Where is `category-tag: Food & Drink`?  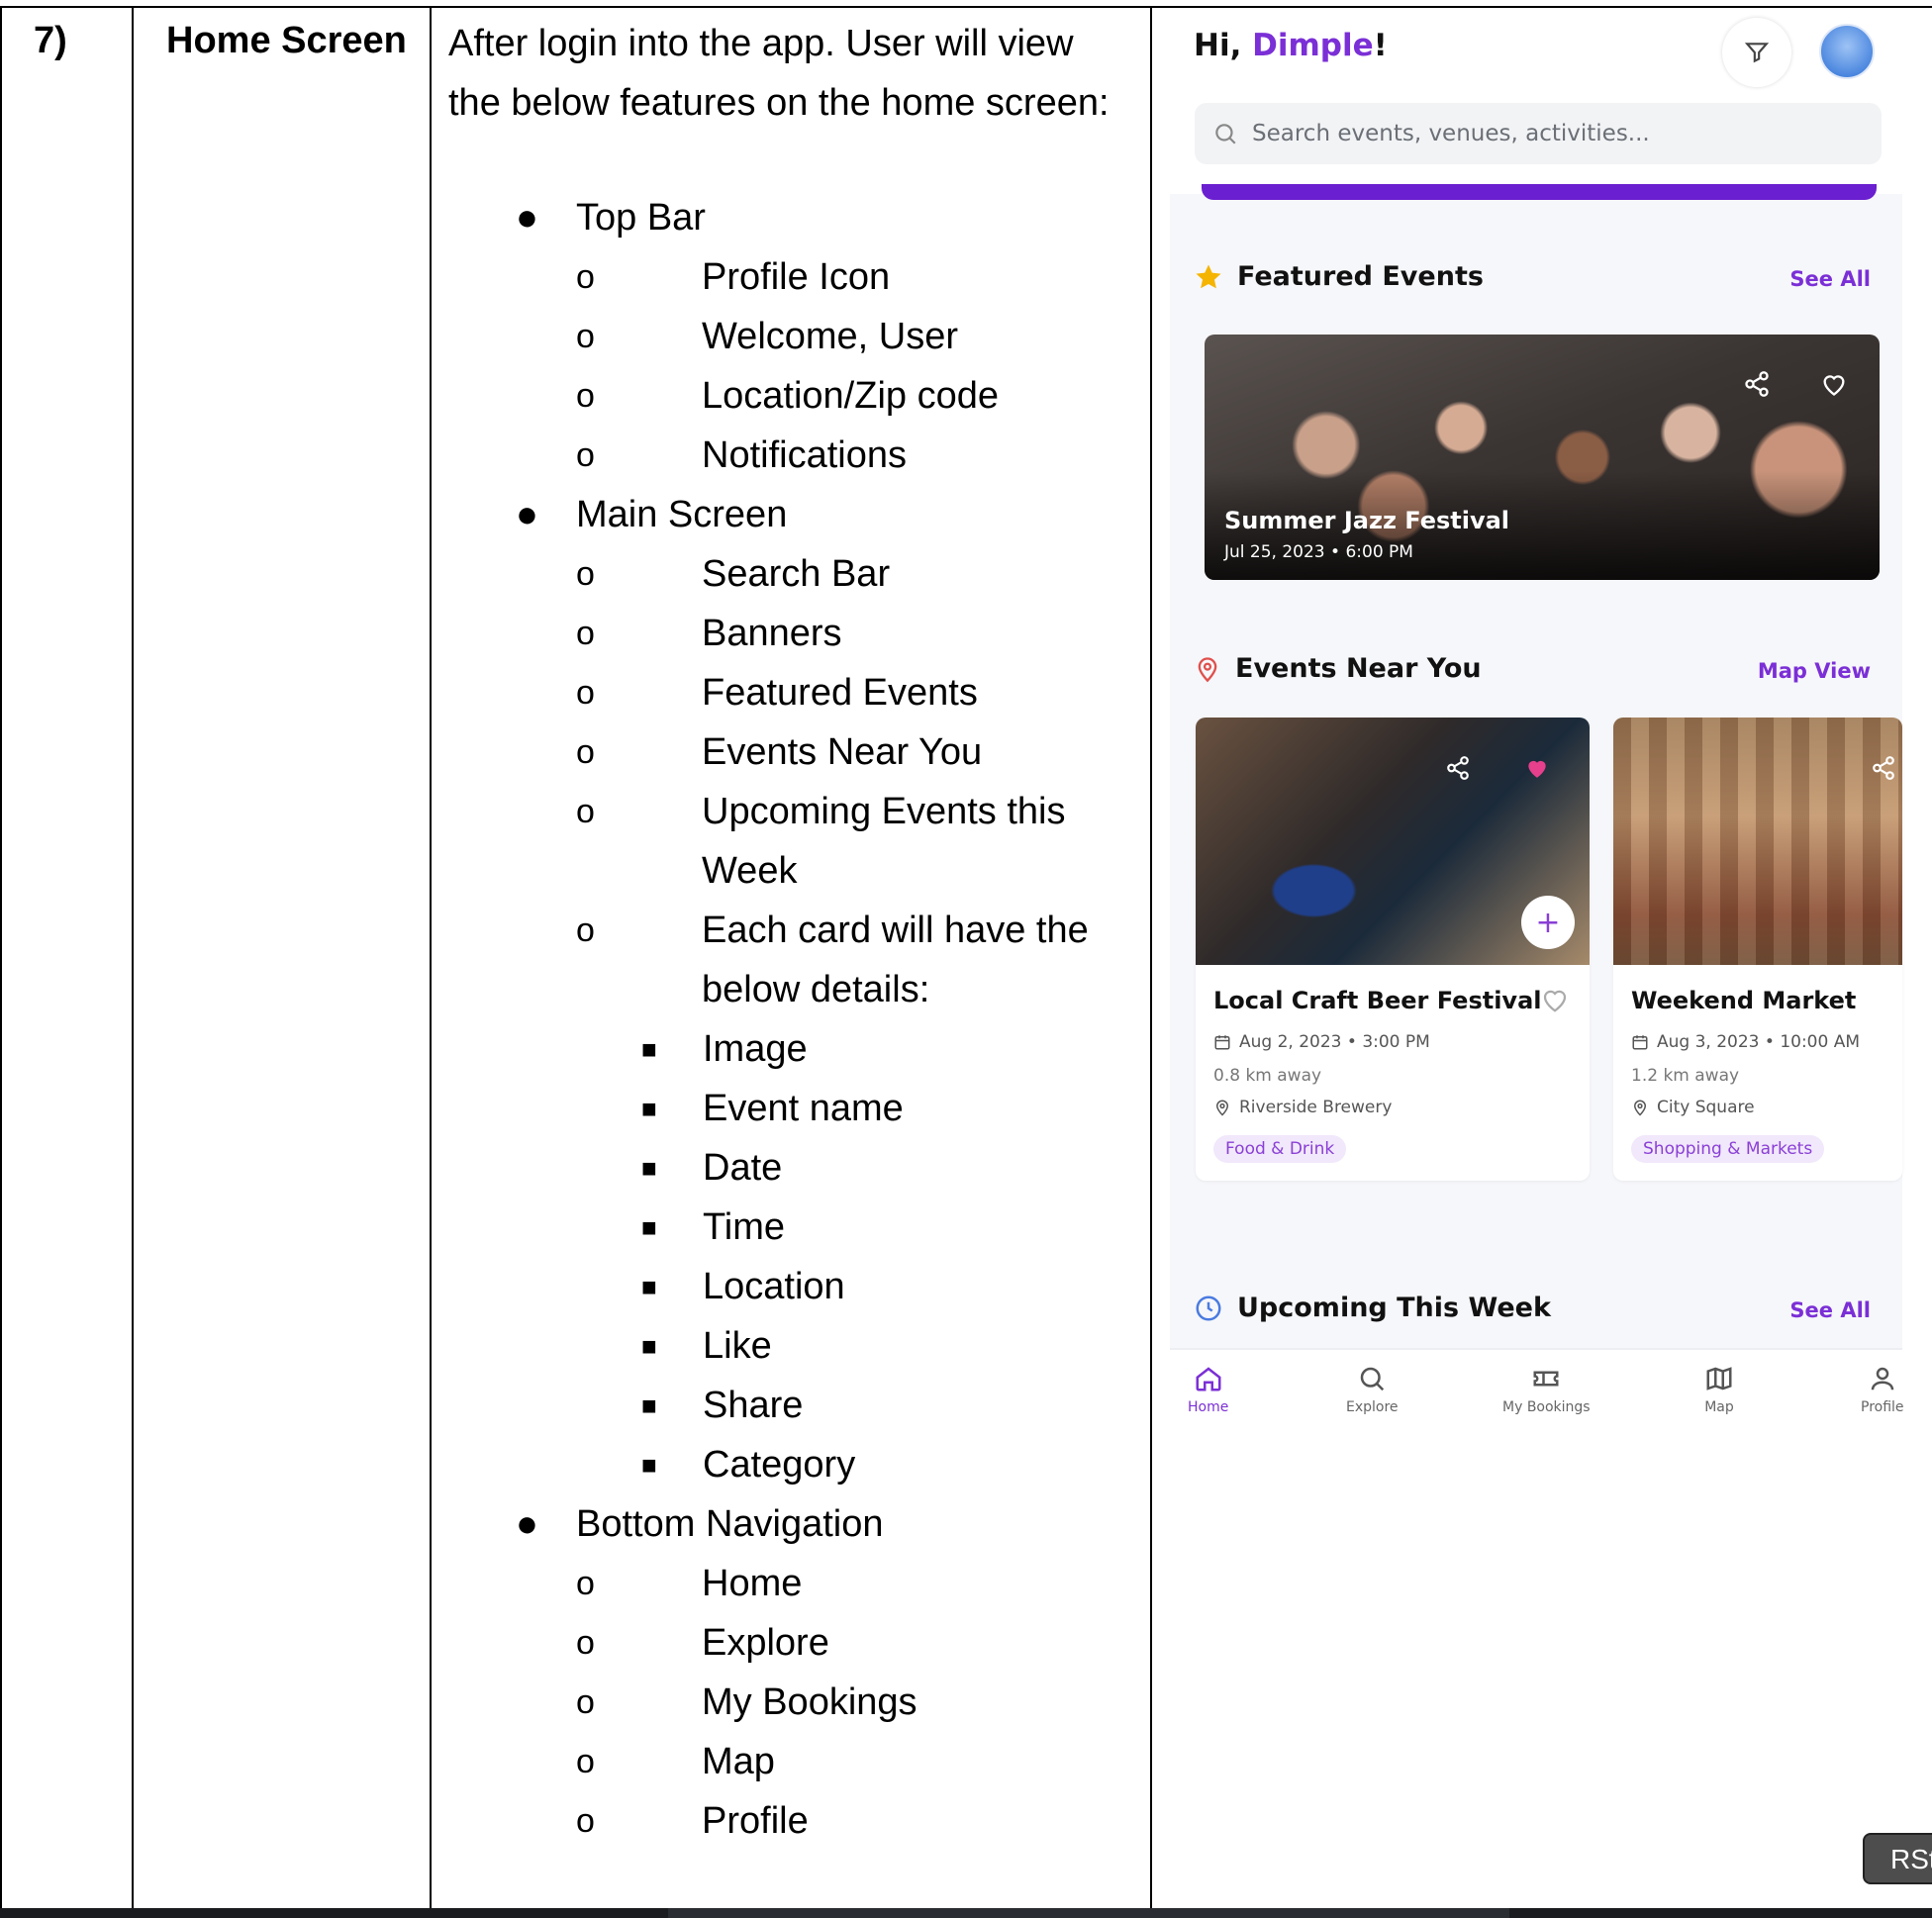
category-tag: Food & Drink is located at coordinates (1280, 1149).